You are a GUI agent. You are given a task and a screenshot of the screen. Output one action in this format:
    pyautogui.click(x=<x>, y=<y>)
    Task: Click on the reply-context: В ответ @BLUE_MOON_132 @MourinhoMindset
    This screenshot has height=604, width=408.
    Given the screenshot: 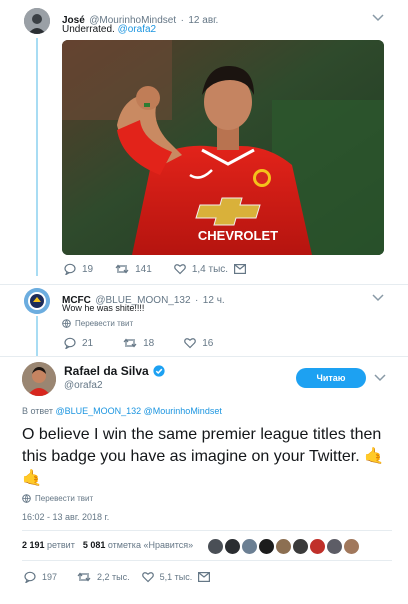 What is the action you would take?
    pyautogui.click(x=122, y=411)
    